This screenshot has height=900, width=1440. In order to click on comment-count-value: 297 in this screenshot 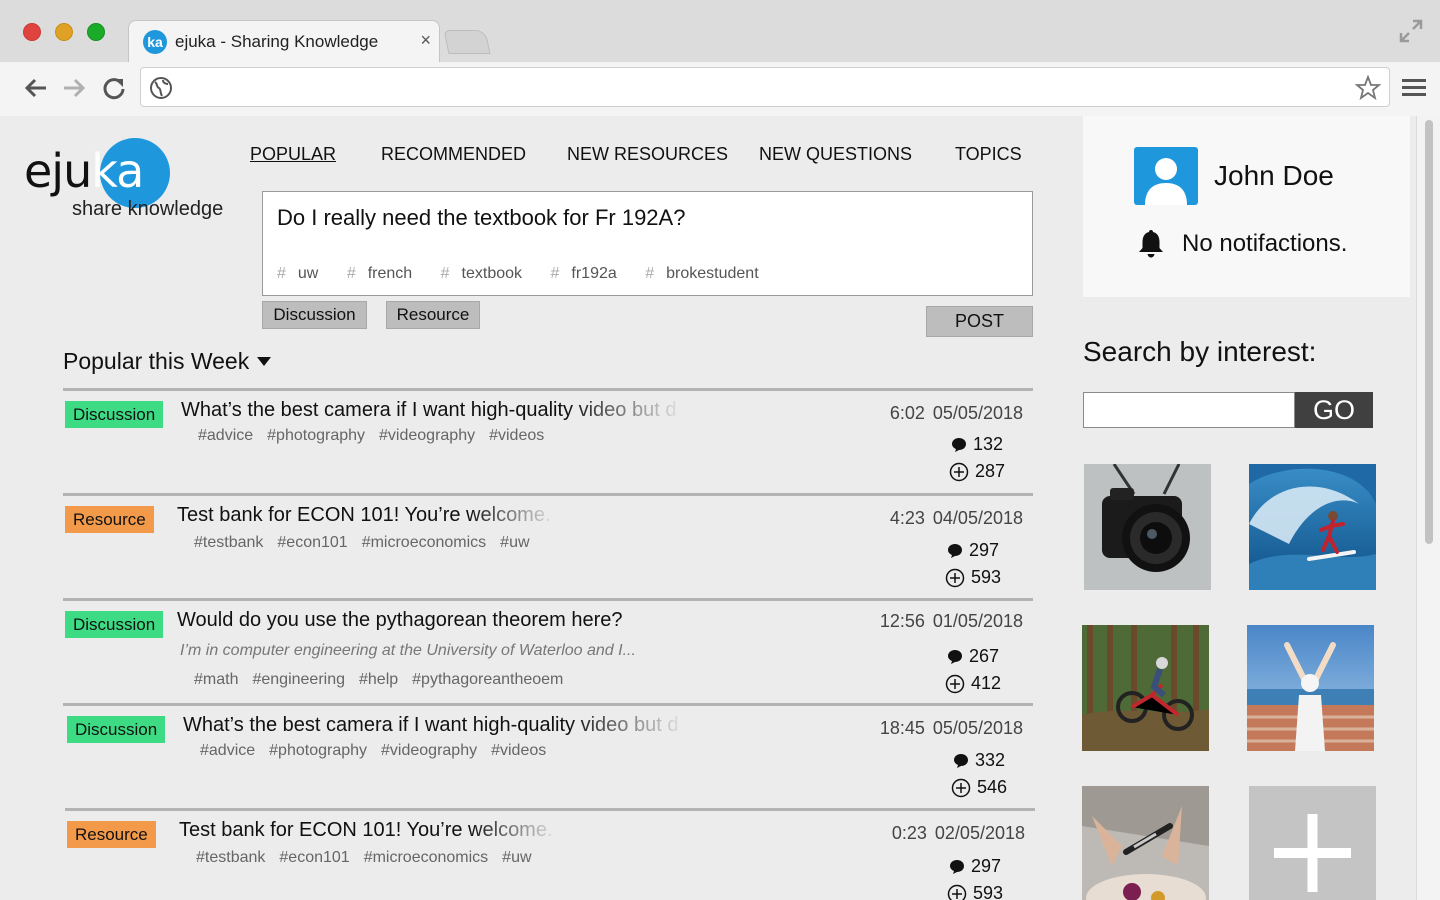, I will do `click(986, 866)`.